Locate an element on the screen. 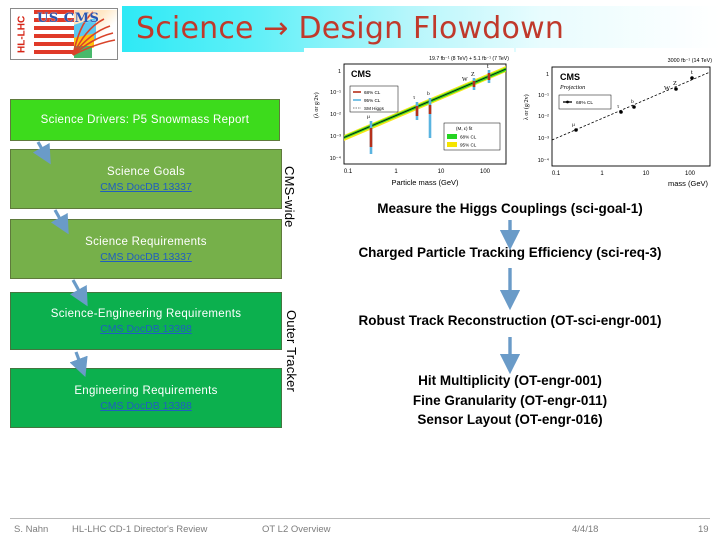 This screenshot has width=720, height=540. footer-author: S. Nahn is located at coordinates (31, 529).